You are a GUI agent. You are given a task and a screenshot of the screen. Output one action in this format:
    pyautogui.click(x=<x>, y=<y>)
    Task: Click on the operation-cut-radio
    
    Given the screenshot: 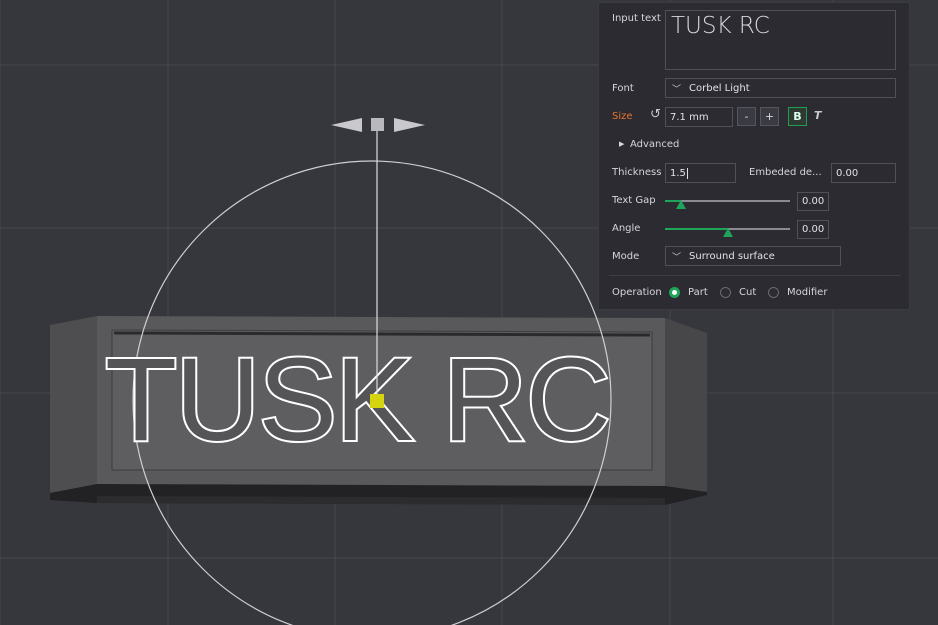 What is the action you would take?
    pyautogui.click(x=725, y=292)
    